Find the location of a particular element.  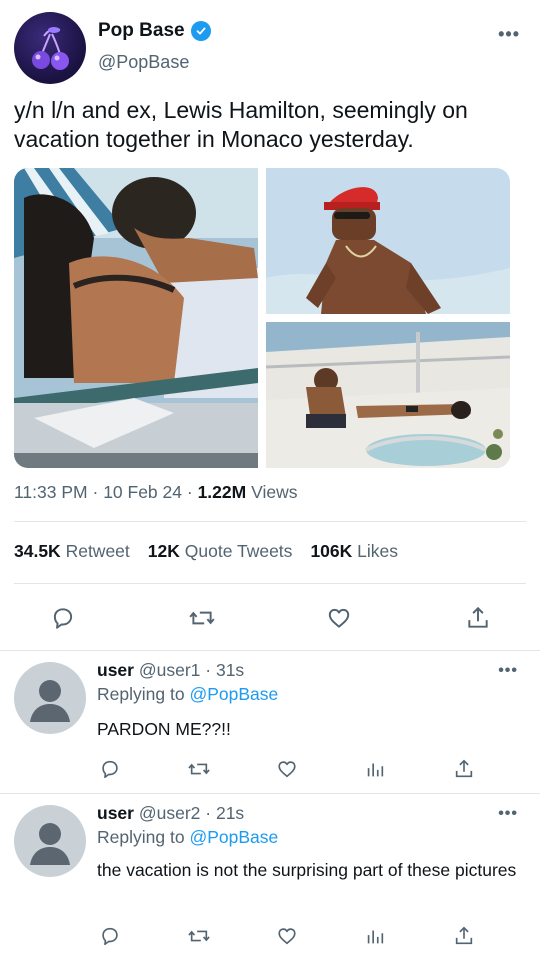

retweets-label: Retweet is located at coordinates (97, 551).